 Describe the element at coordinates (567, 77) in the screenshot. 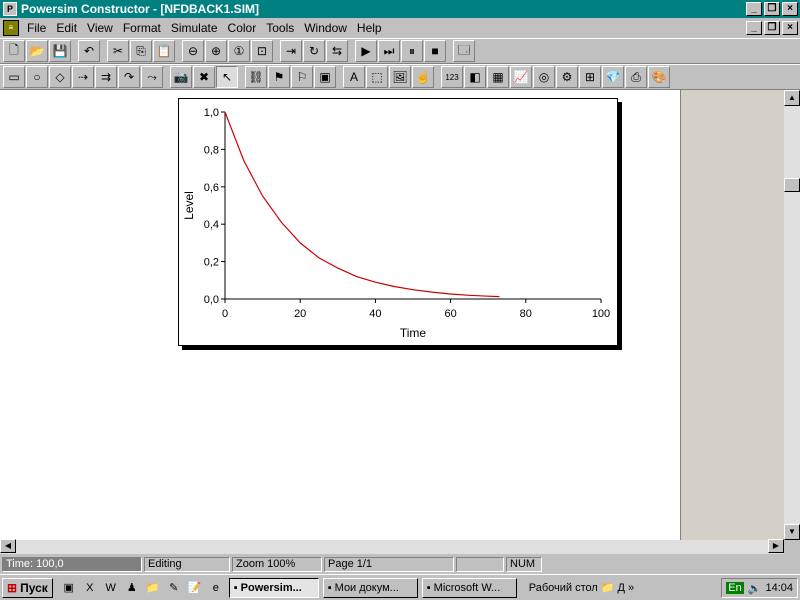

I see `gauge-button: ⚙` at that location.